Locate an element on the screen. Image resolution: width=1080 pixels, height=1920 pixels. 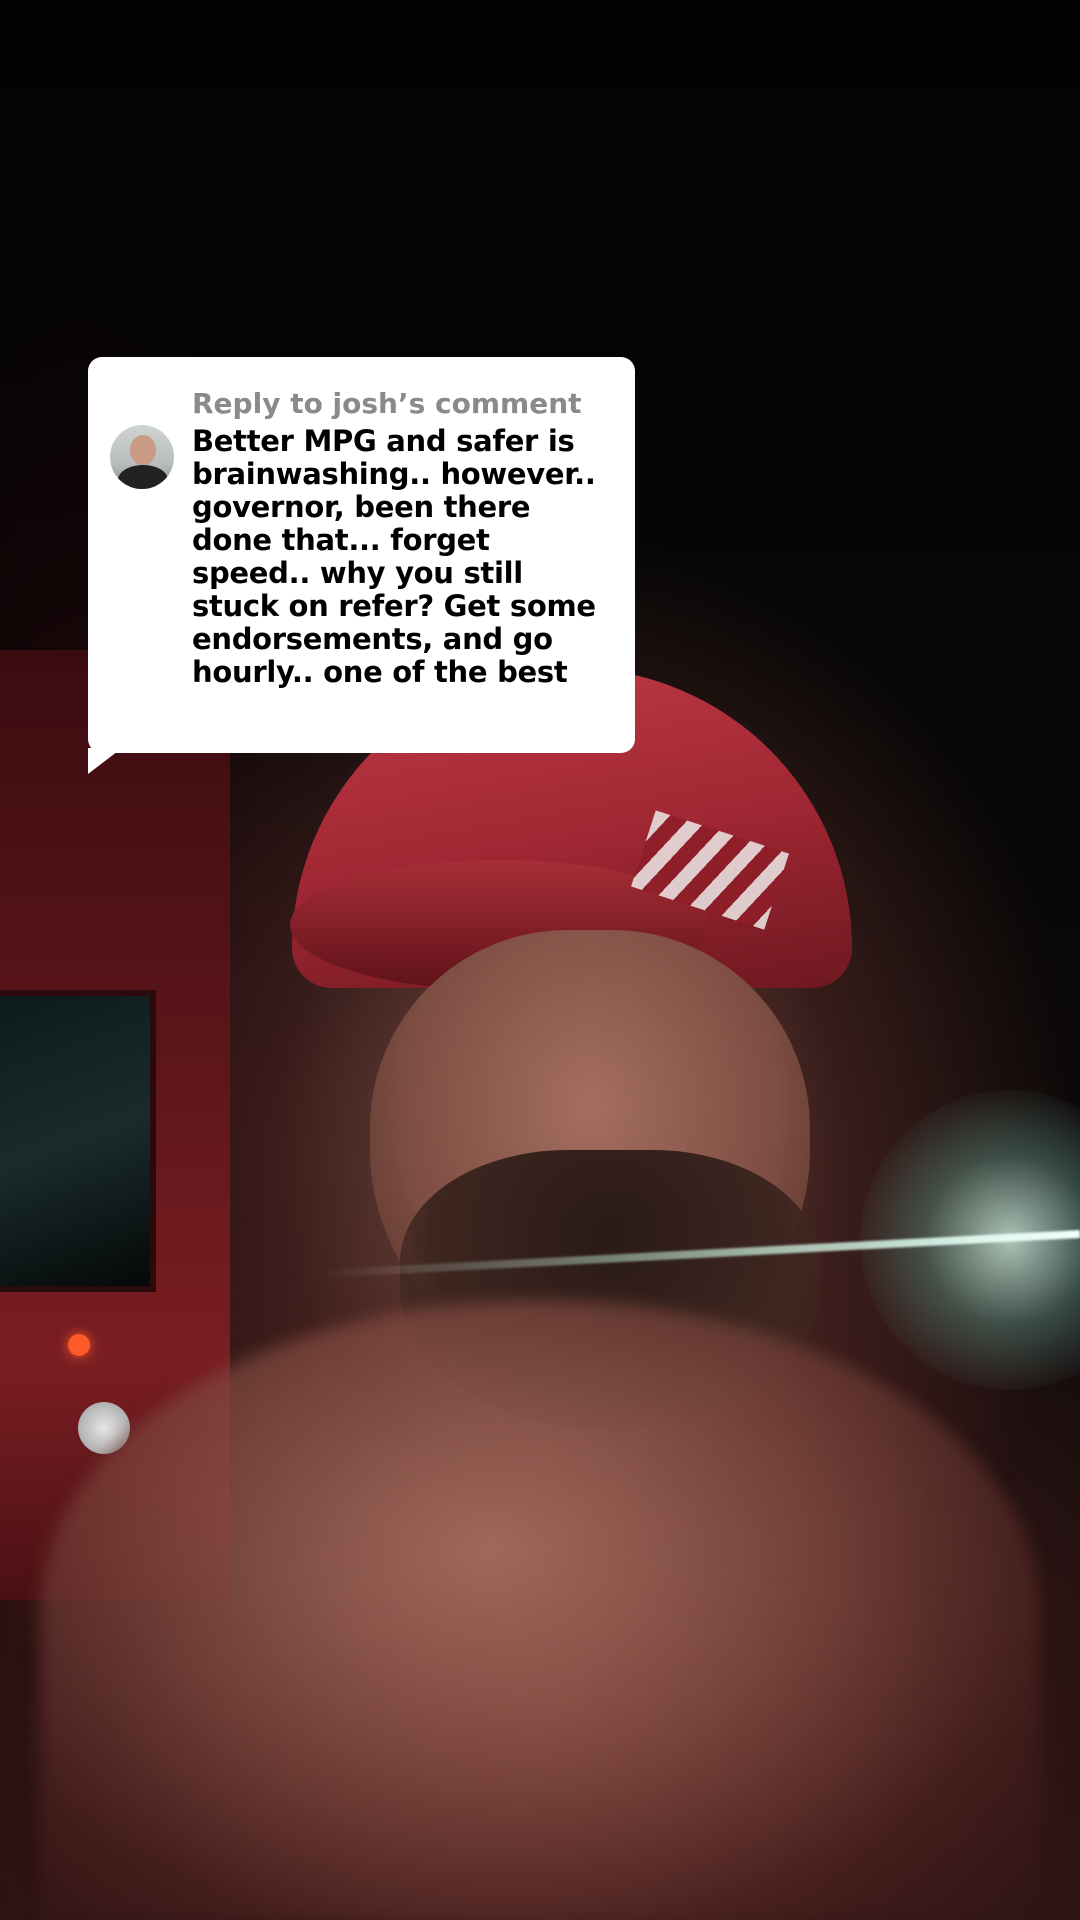
comment-line: endorsements, and go is located at coordinates (372, 639).